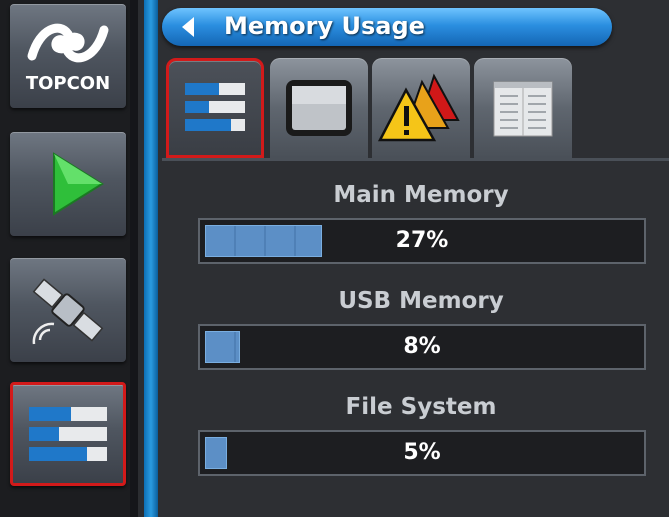 This screenshot has height=517, width=669. I want to click on satellite-icon, so click(68, 311).